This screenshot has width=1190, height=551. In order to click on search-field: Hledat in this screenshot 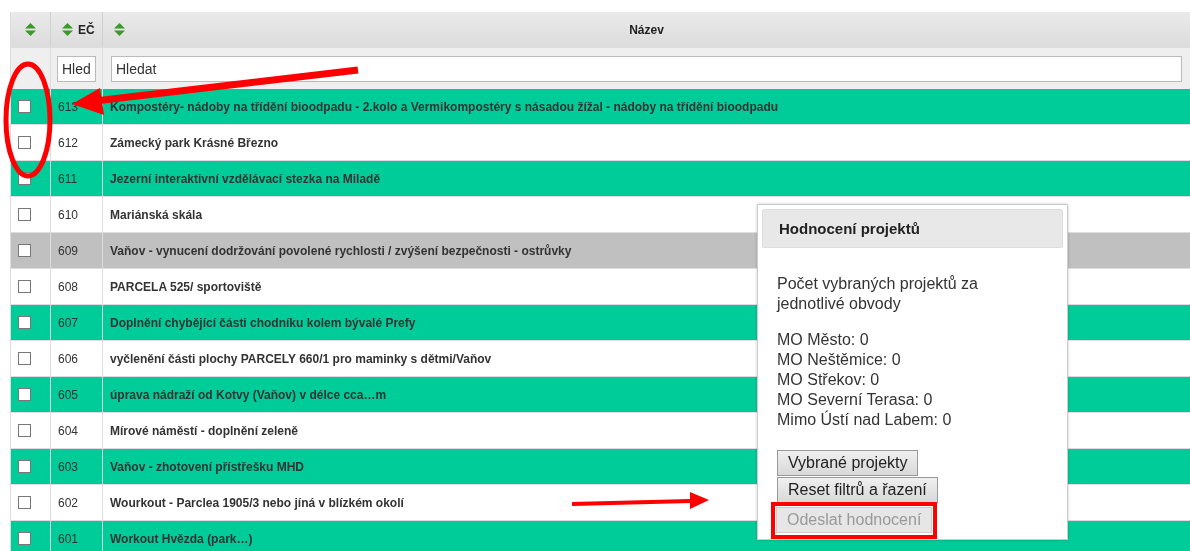, I will do `click(646, 68)`.